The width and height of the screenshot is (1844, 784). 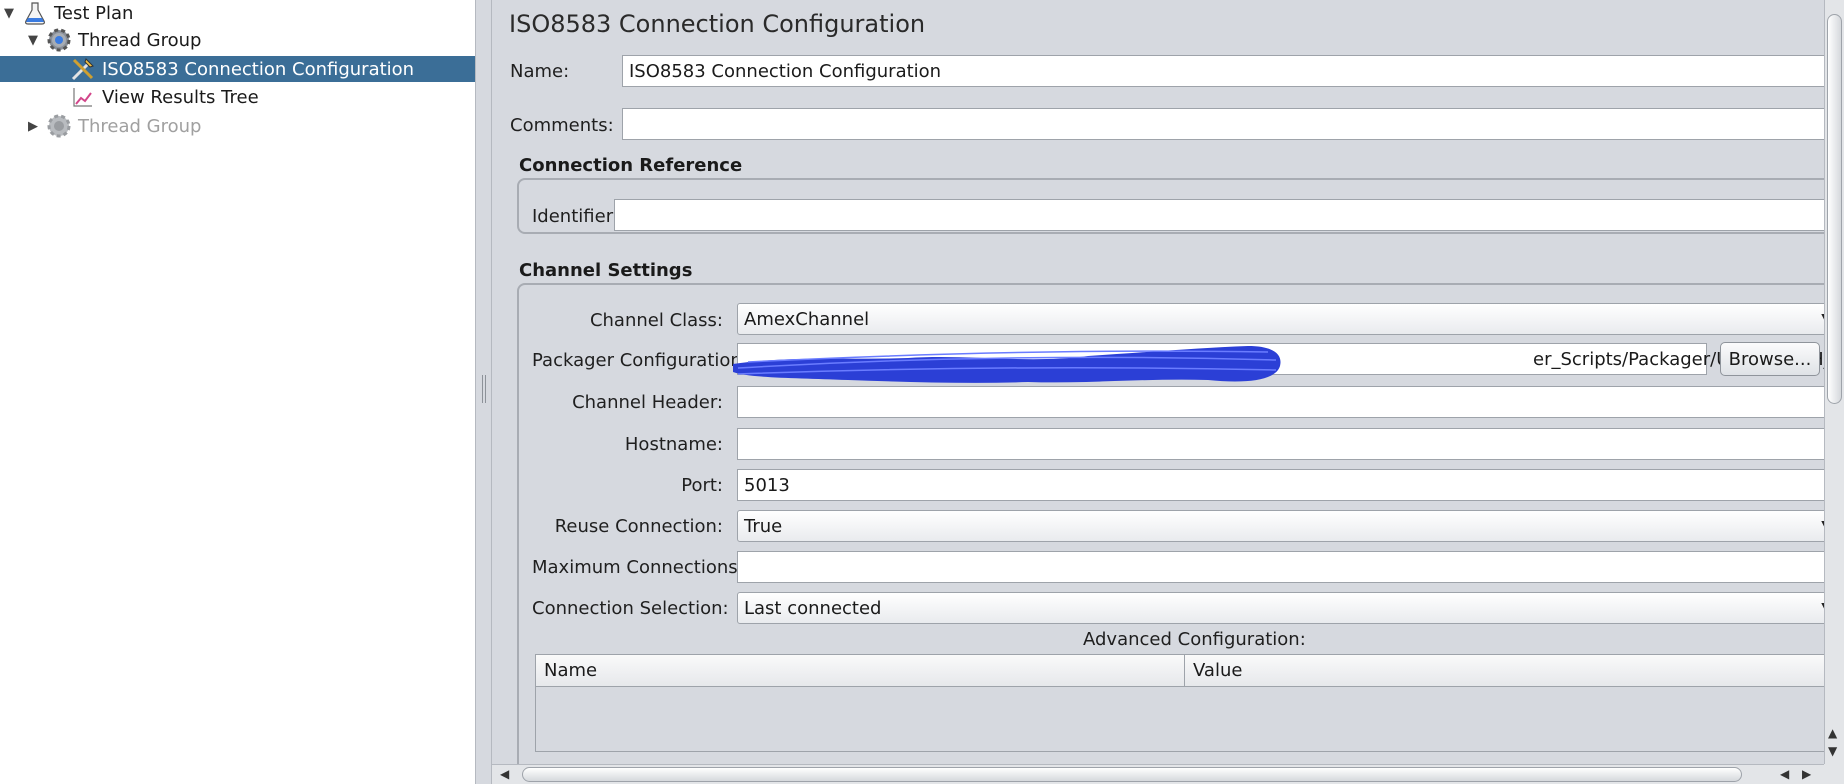 What do you see at coordinates (1280, 402) in the screenshot?
I see `channel-header-field` at bounding box center [1280, 402].